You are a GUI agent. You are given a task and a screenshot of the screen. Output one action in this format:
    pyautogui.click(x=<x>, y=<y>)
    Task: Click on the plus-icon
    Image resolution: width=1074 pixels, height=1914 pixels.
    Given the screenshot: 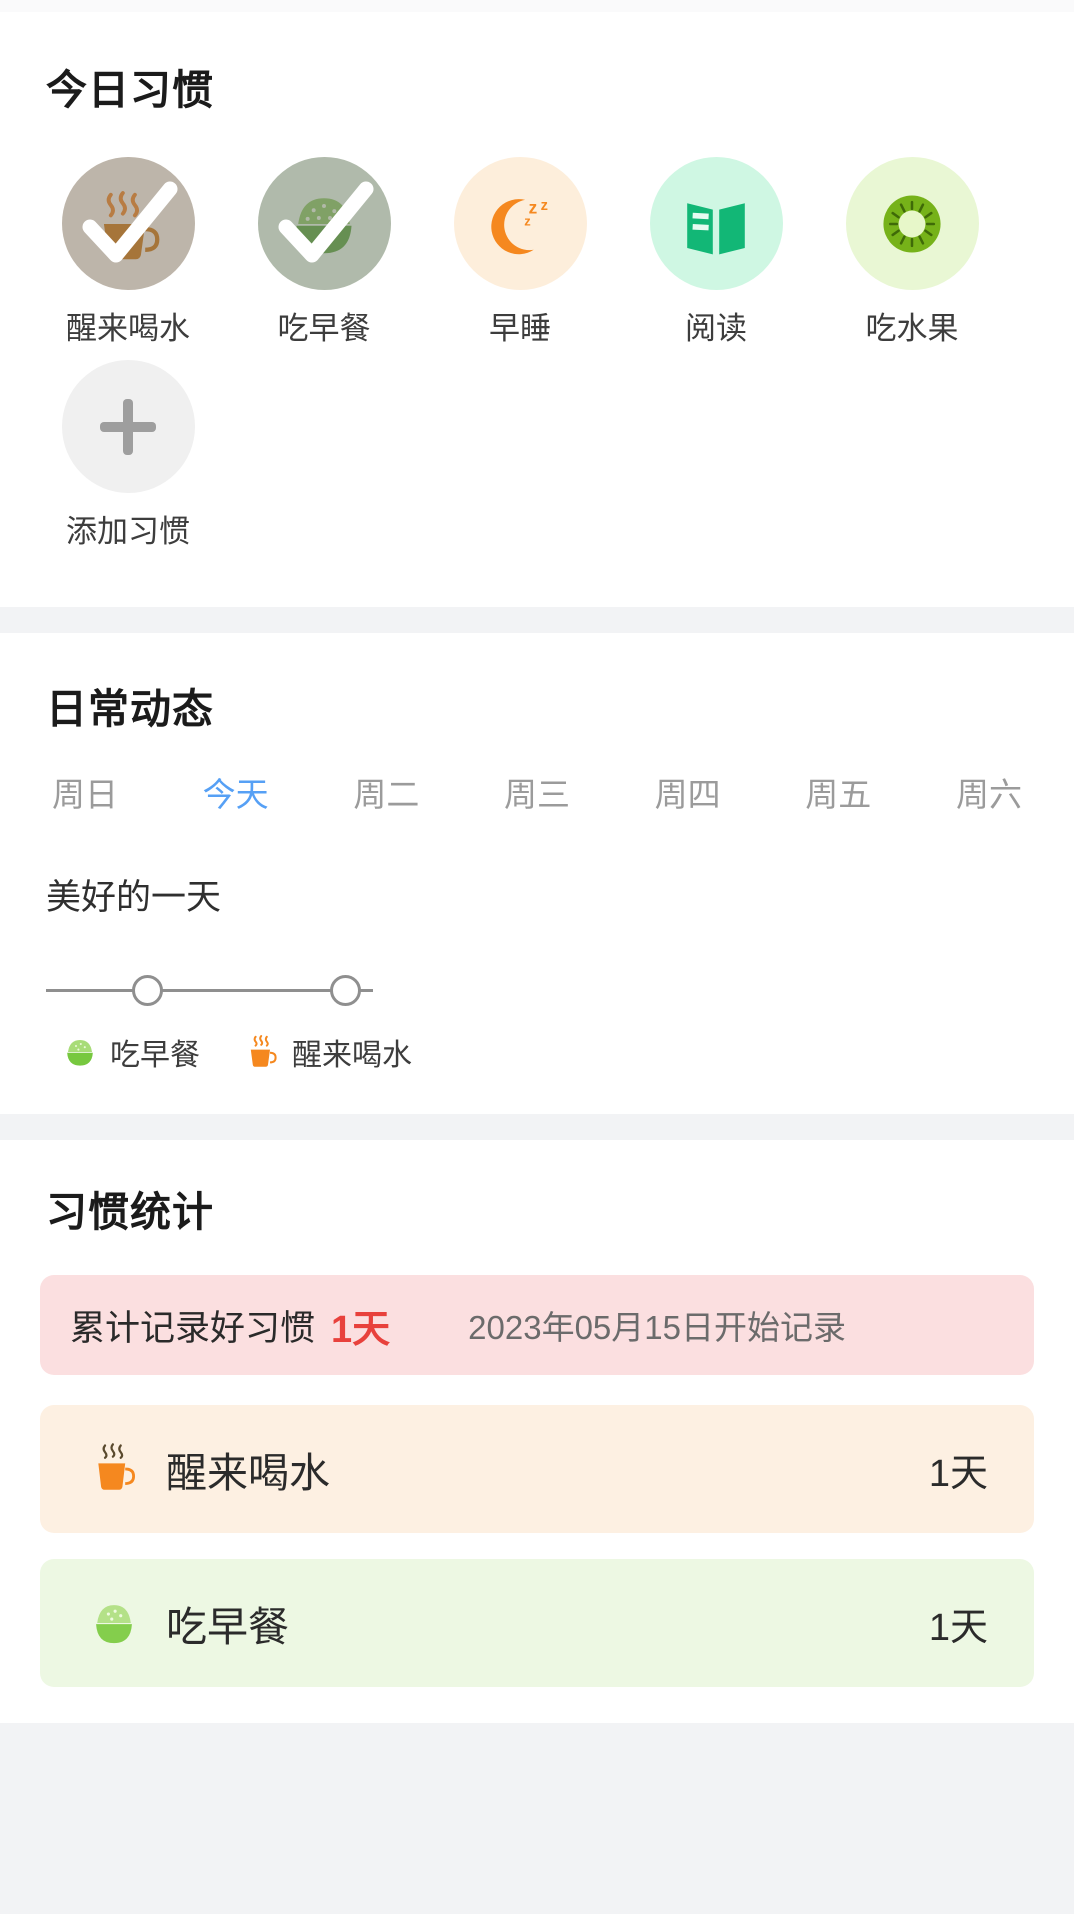 What is the action you would take?
    pyautogui.click(x=128, y=426)
    